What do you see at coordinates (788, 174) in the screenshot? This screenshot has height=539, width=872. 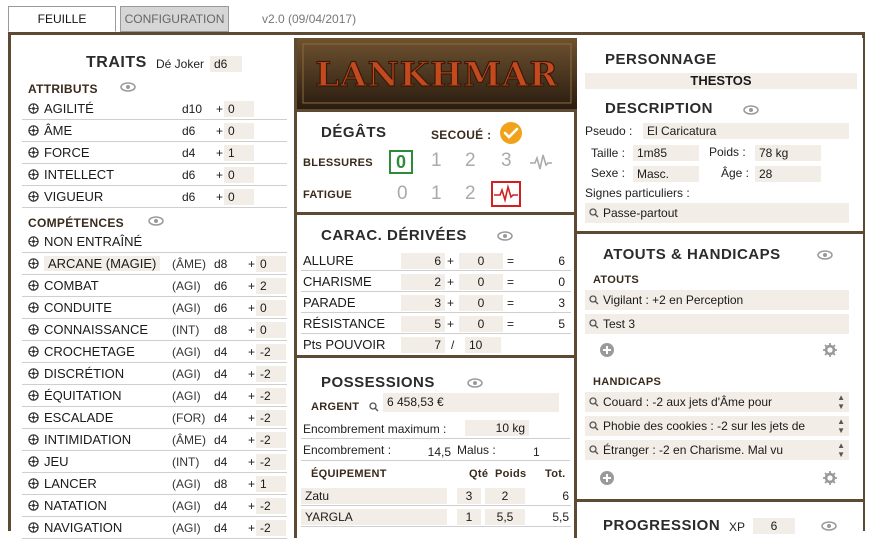 I see `age-field: 28` at bounding box center [788, 174].